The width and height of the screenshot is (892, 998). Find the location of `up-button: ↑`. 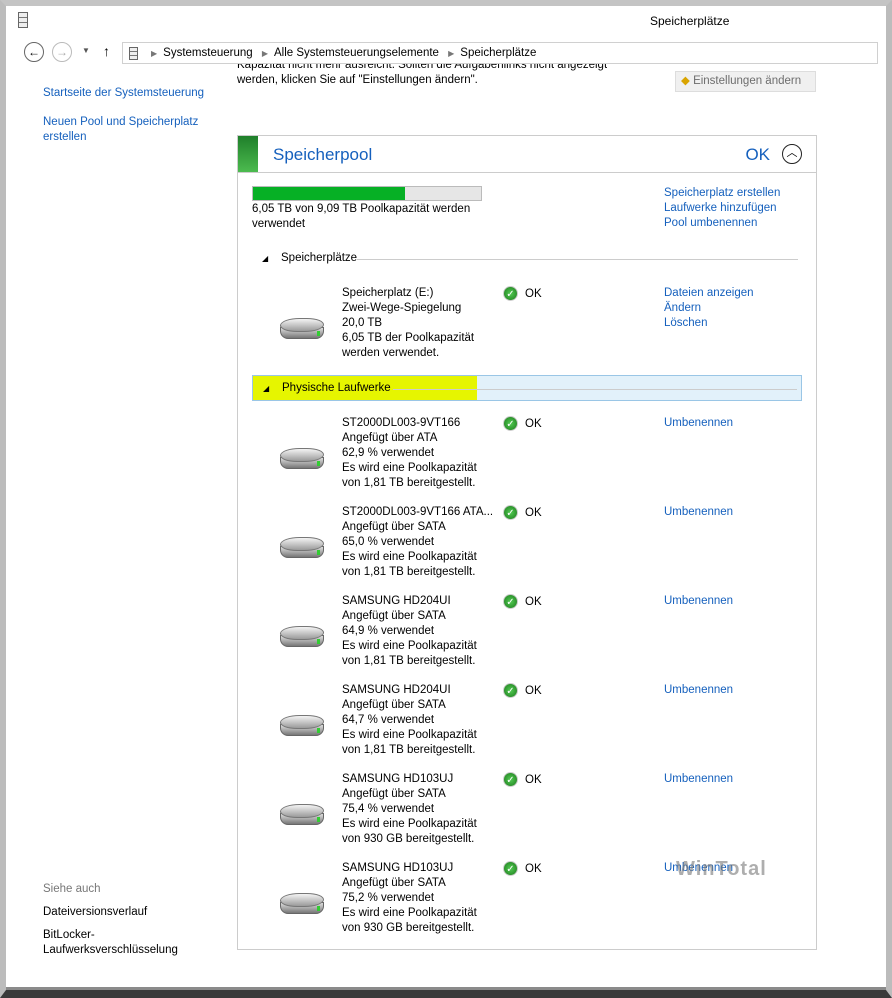

up-button: ↑ is located at coordinates (106, 51).